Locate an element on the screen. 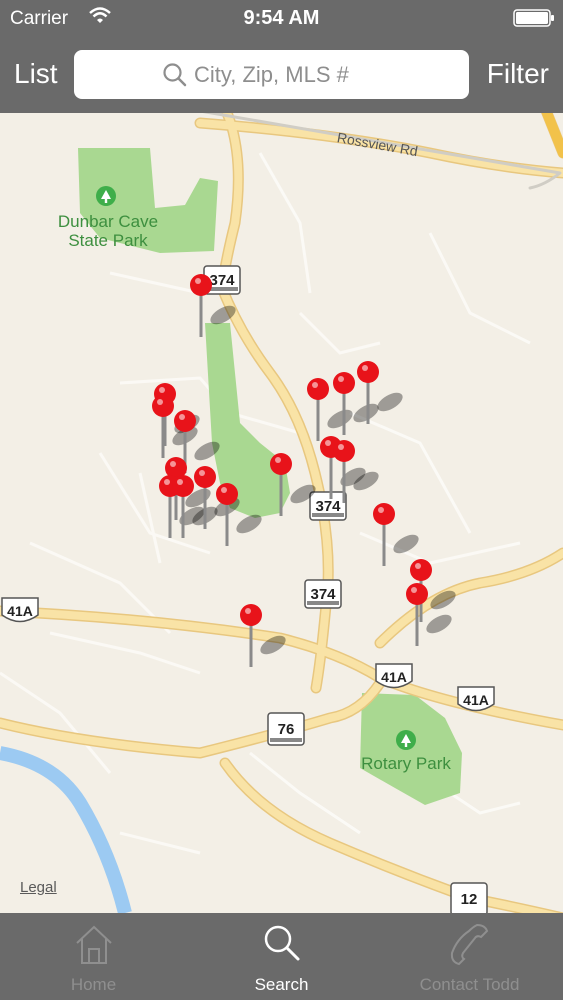  tab-contact: Contact Todd is located at coordinates (469, 956).